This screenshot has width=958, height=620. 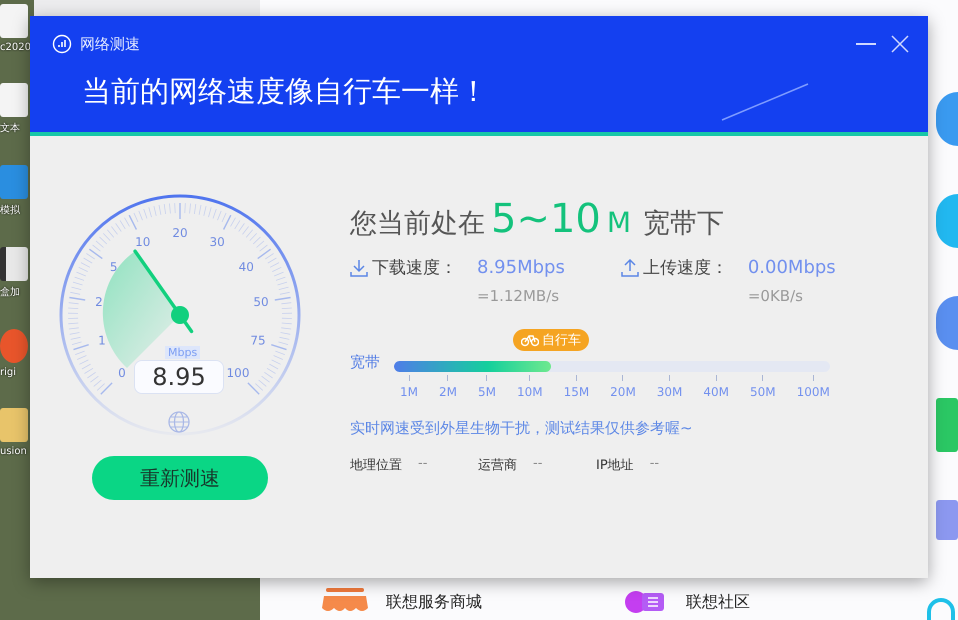 I want to click on unit-label: Mbps, so click(x=182, y=352).